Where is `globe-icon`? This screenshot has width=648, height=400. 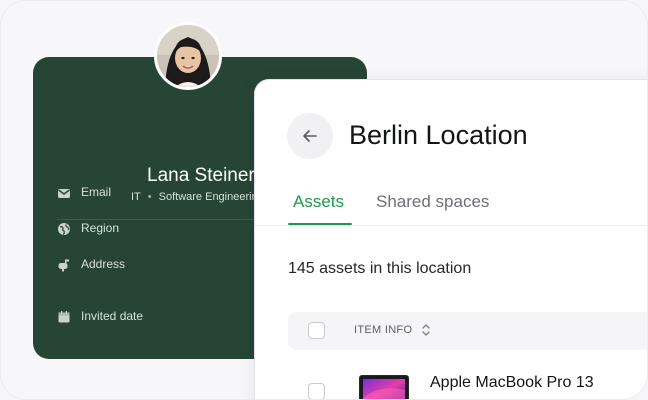
globe-icon is located at coordinates (64, 229).